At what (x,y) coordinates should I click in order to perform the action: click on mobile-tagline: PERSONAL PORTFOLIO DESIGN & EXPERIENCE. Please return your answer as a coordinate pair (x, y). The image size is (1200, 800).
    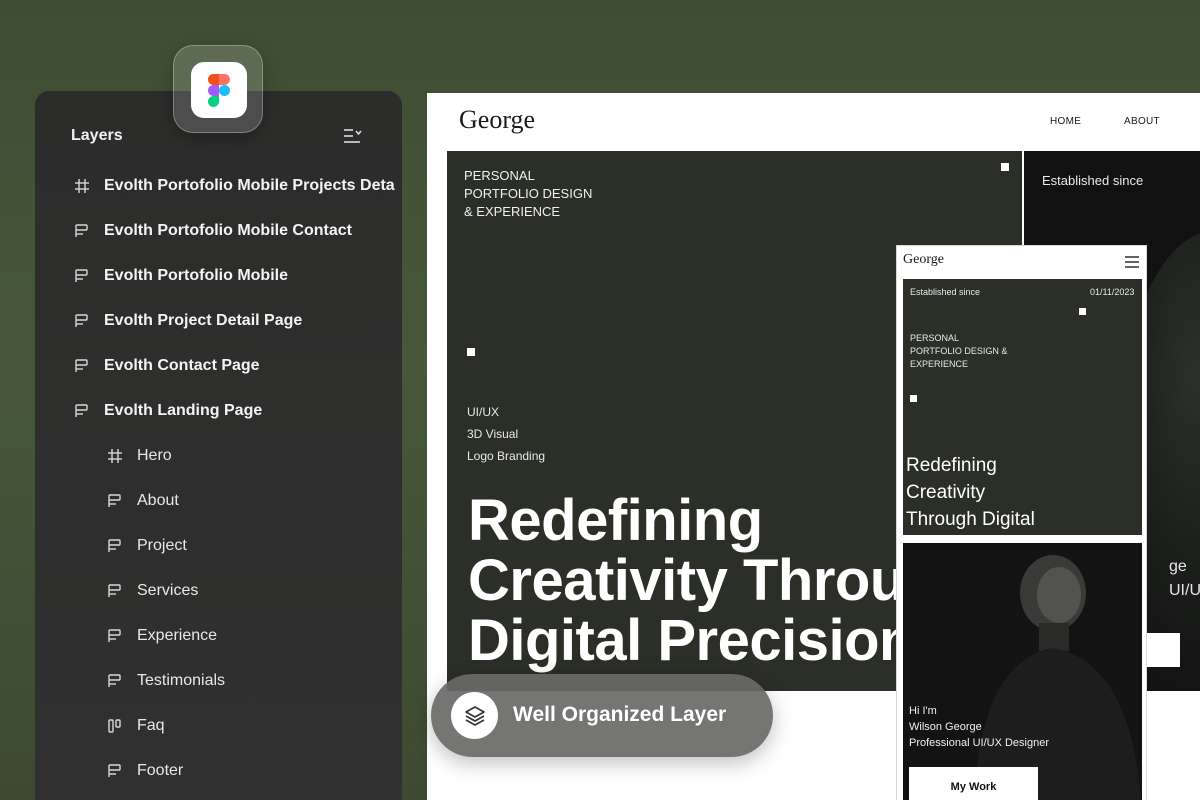
    Looking at the image, I should click on (959, 351).